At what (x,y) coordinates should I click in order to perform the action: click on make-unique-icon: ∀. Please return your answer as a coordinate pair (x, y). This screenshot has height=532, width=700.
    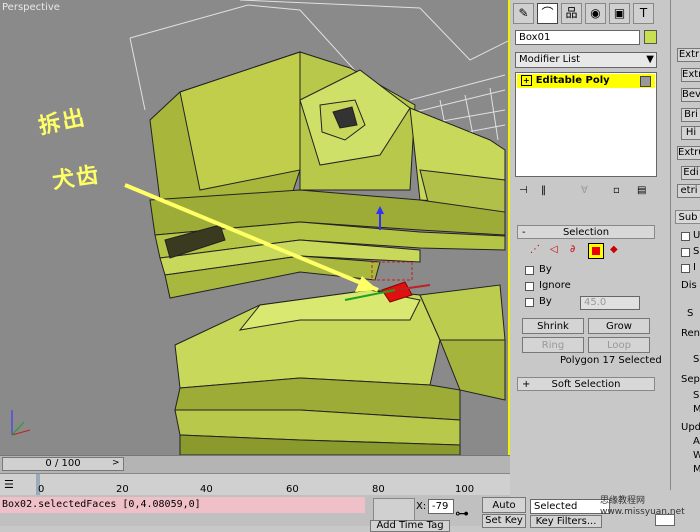
    Looking at the image, I should click on (584, 190).